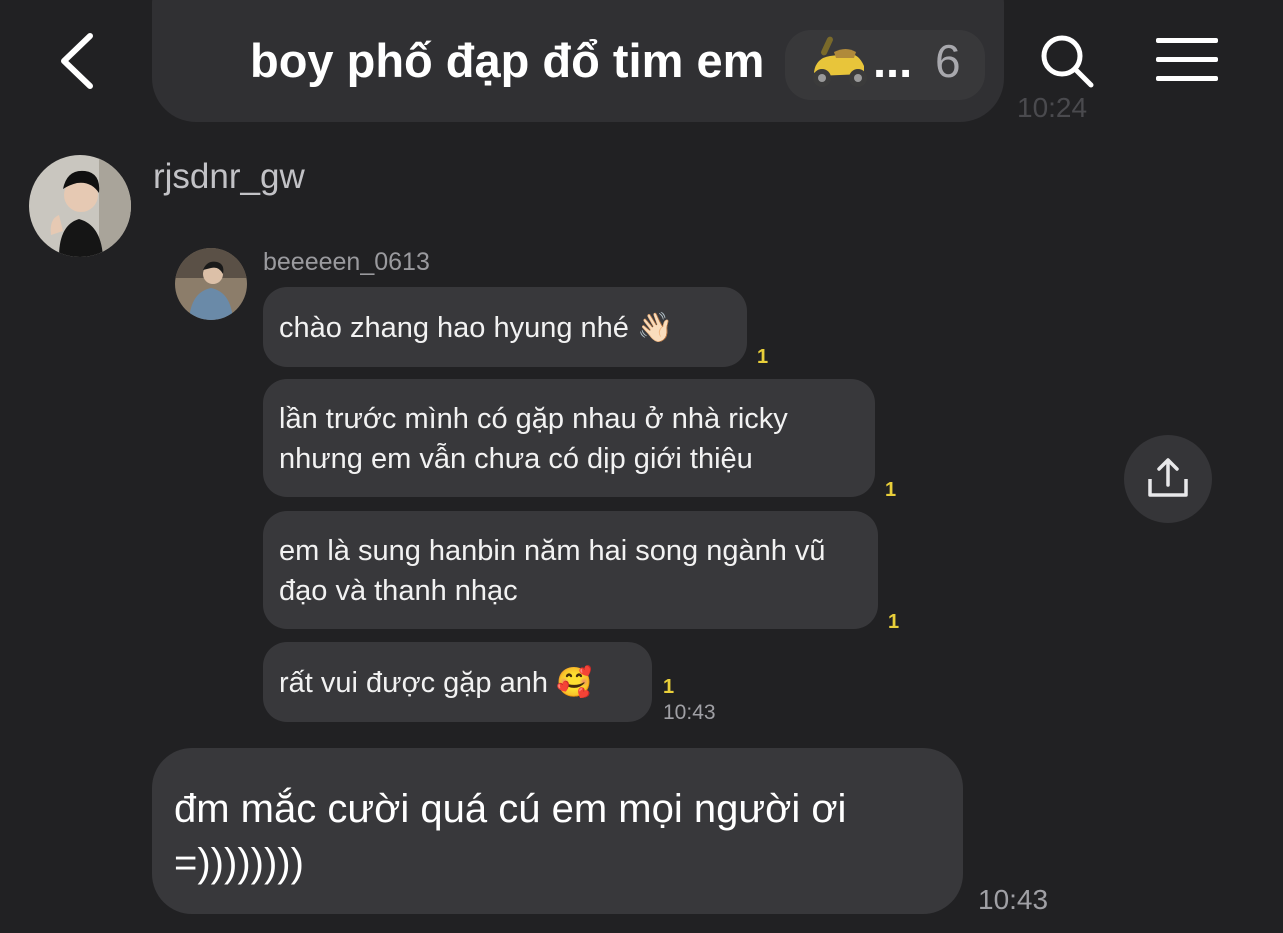  Describe the element at coordinates (454, 328) in the screenshot. I see `quoted-message-text: chào zhang hao hyung nhé` at that location.